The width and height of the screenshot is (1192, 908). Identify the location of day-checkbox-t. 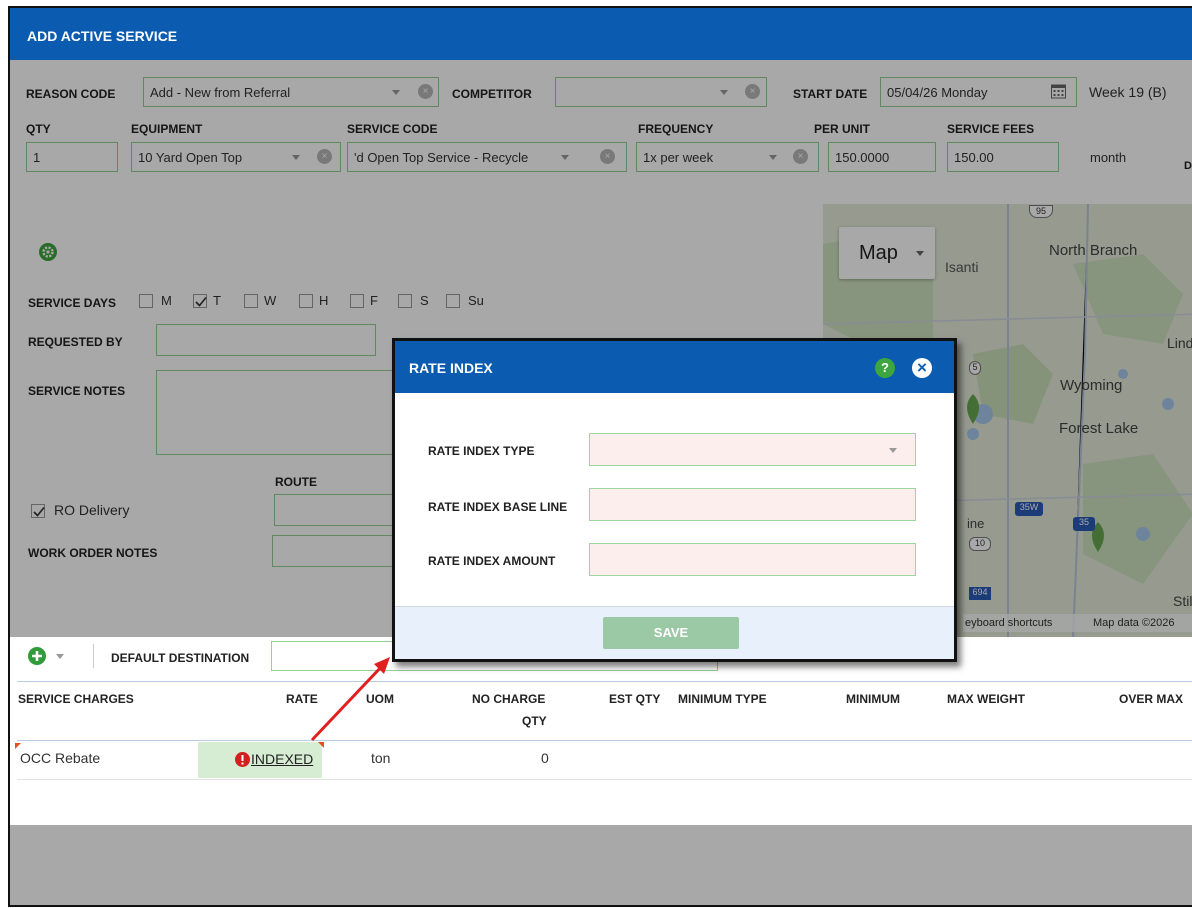
(200, 301).